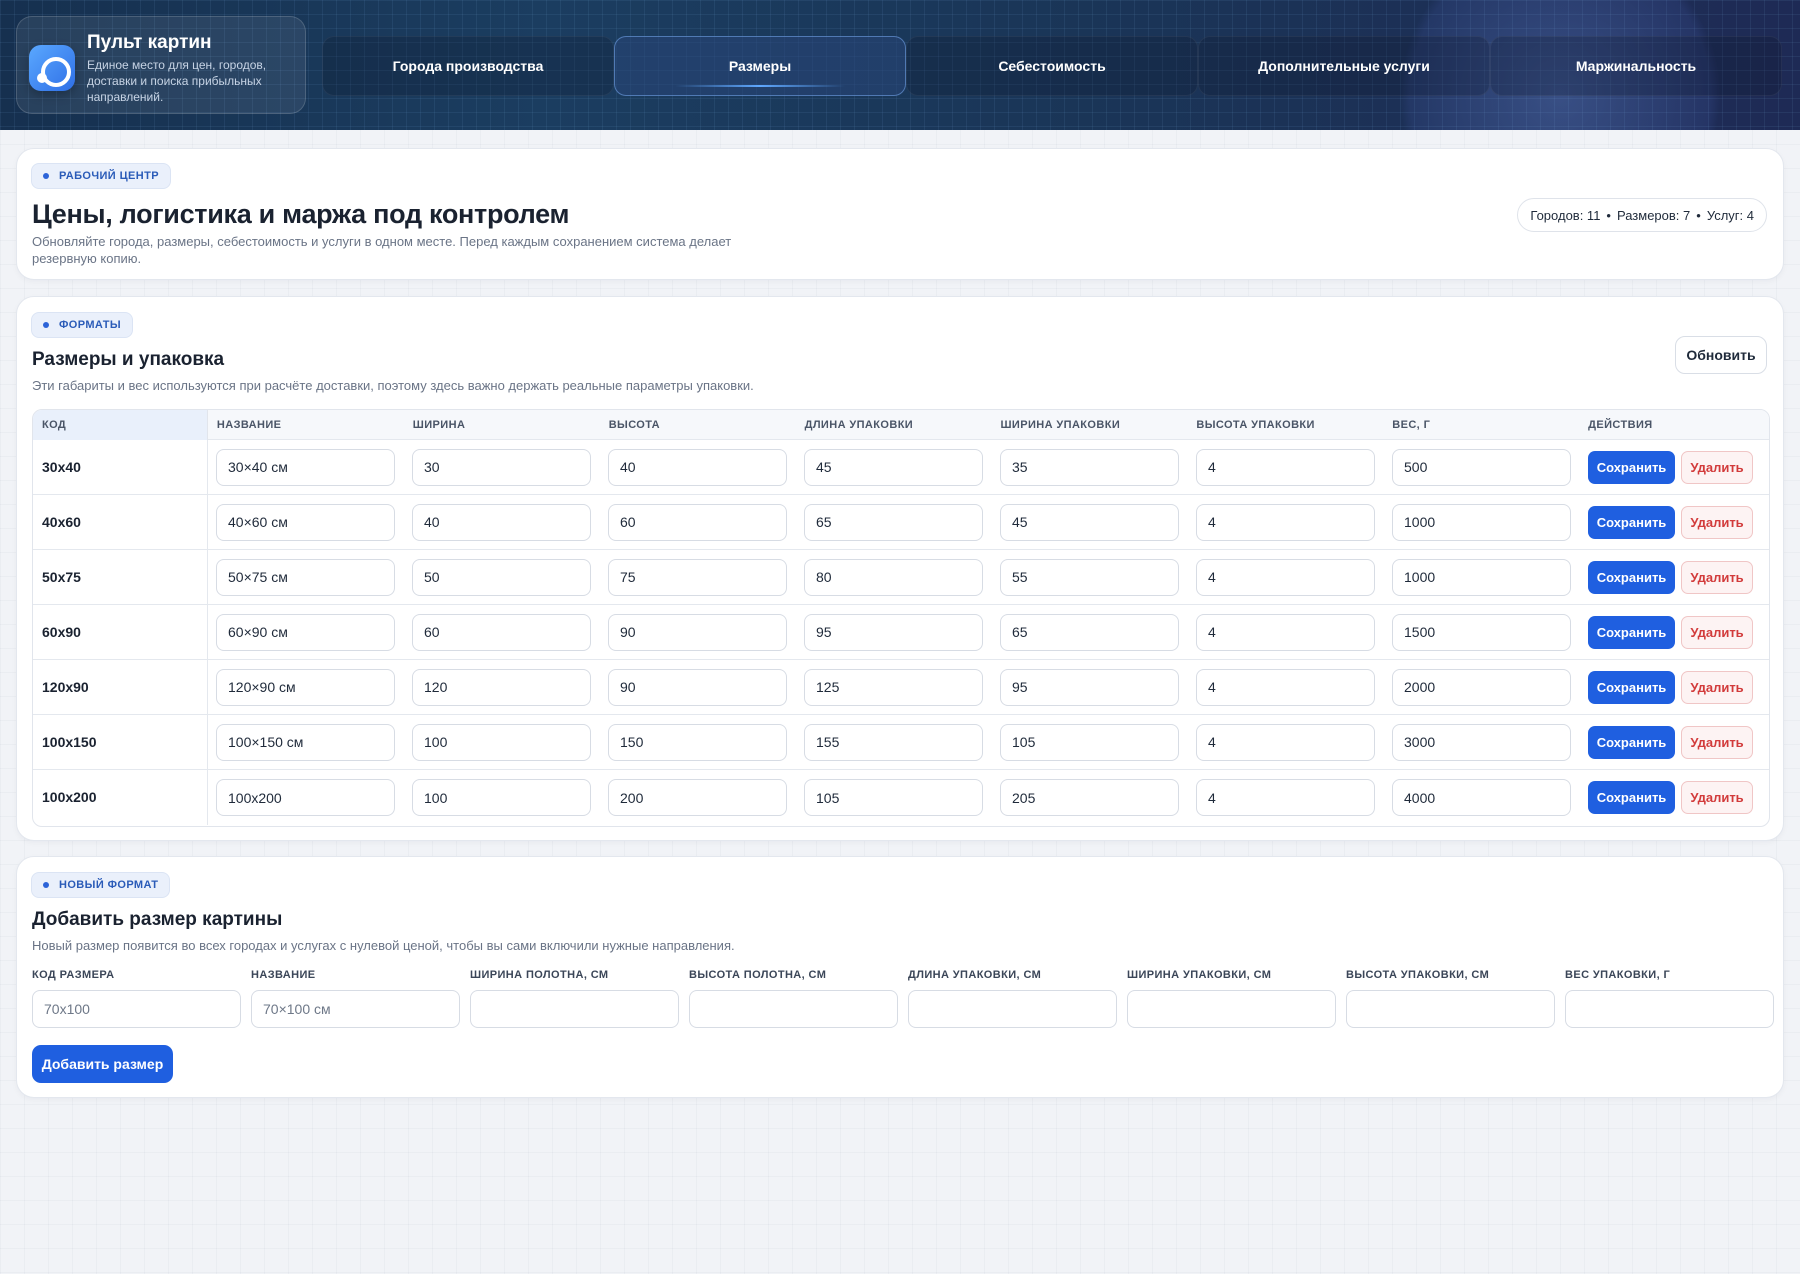 The image size is (1800, 1274). Describe the element at coordinates (760, 66) in the screenshot. I see `tab-sizes: Размеры` at that location.